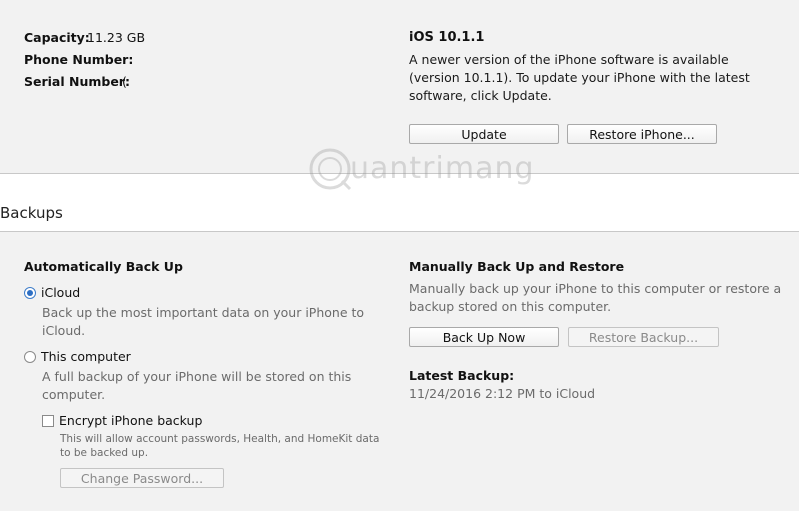  What do you see at coordinates (502, 393) in the screenshot?
I see `latest-backup-value: 11/24/2016 2:12 PM to iCloud` at bounding box center [502, 393].